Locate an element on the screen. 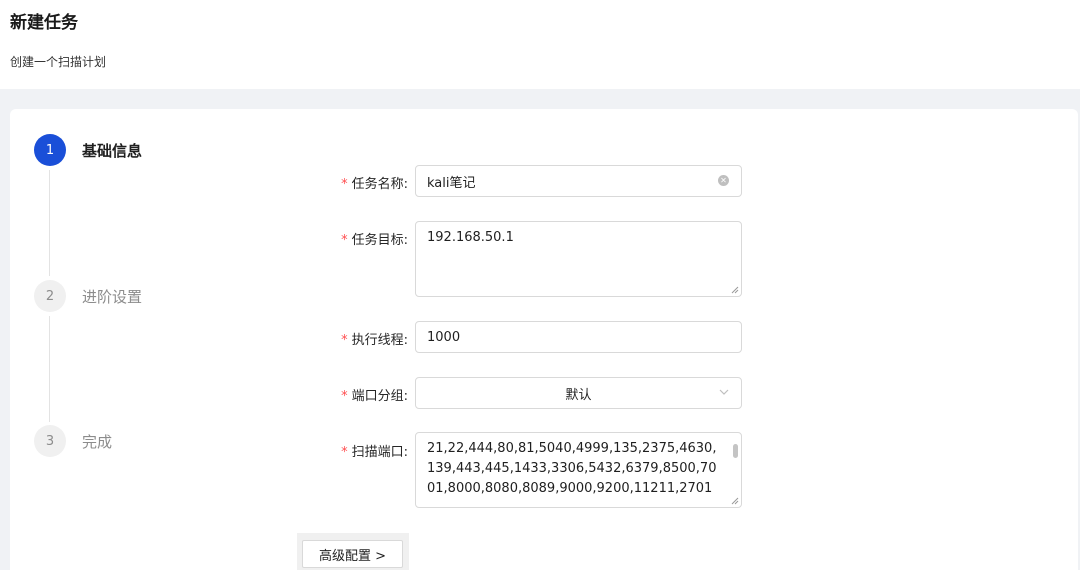  step-basic-info: 1 基础信息 is located at coordinates (88, 150).